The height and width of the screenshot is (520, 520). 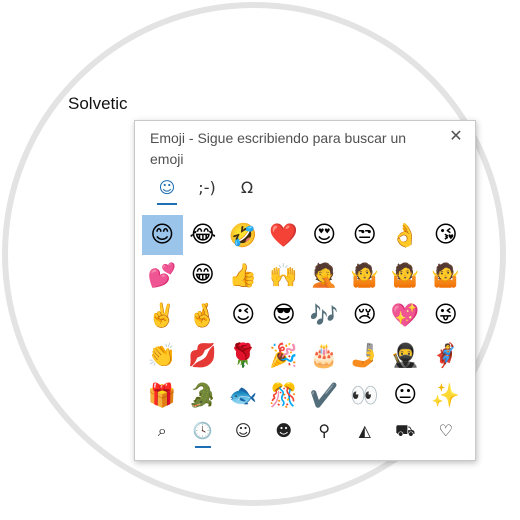 What do you see at coordinates (456, 136) in the screenshot?
I see `close-icon: ✕` at bounding box center [456, 136].